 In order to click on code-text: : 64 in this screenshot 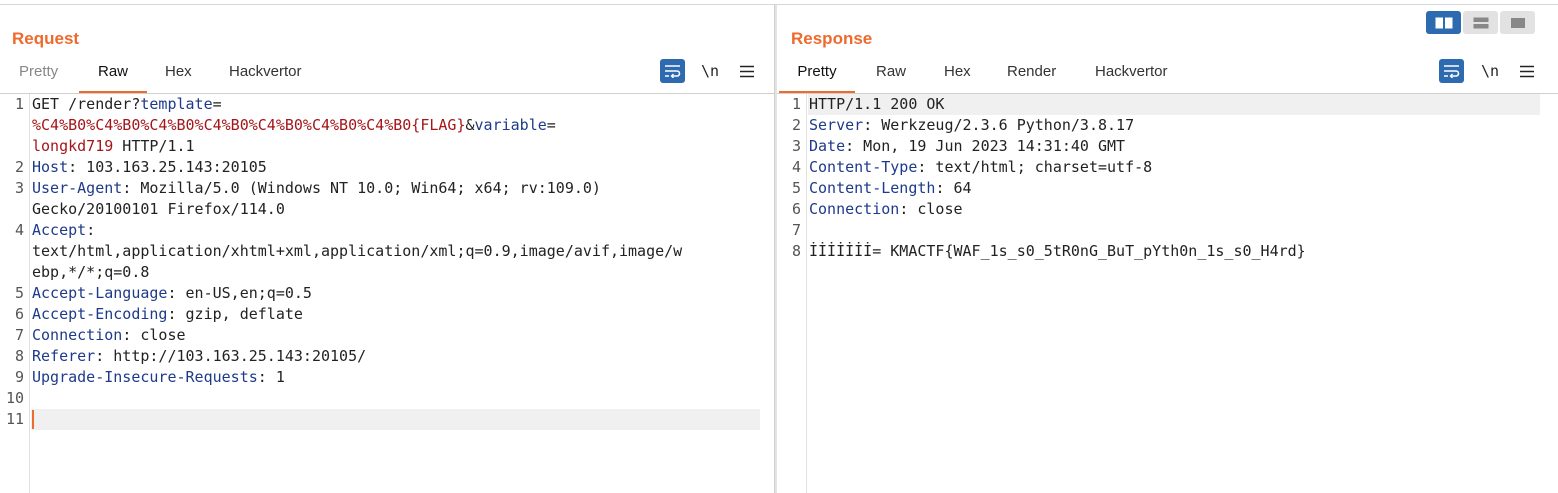, I will do `click(953, 188)`.